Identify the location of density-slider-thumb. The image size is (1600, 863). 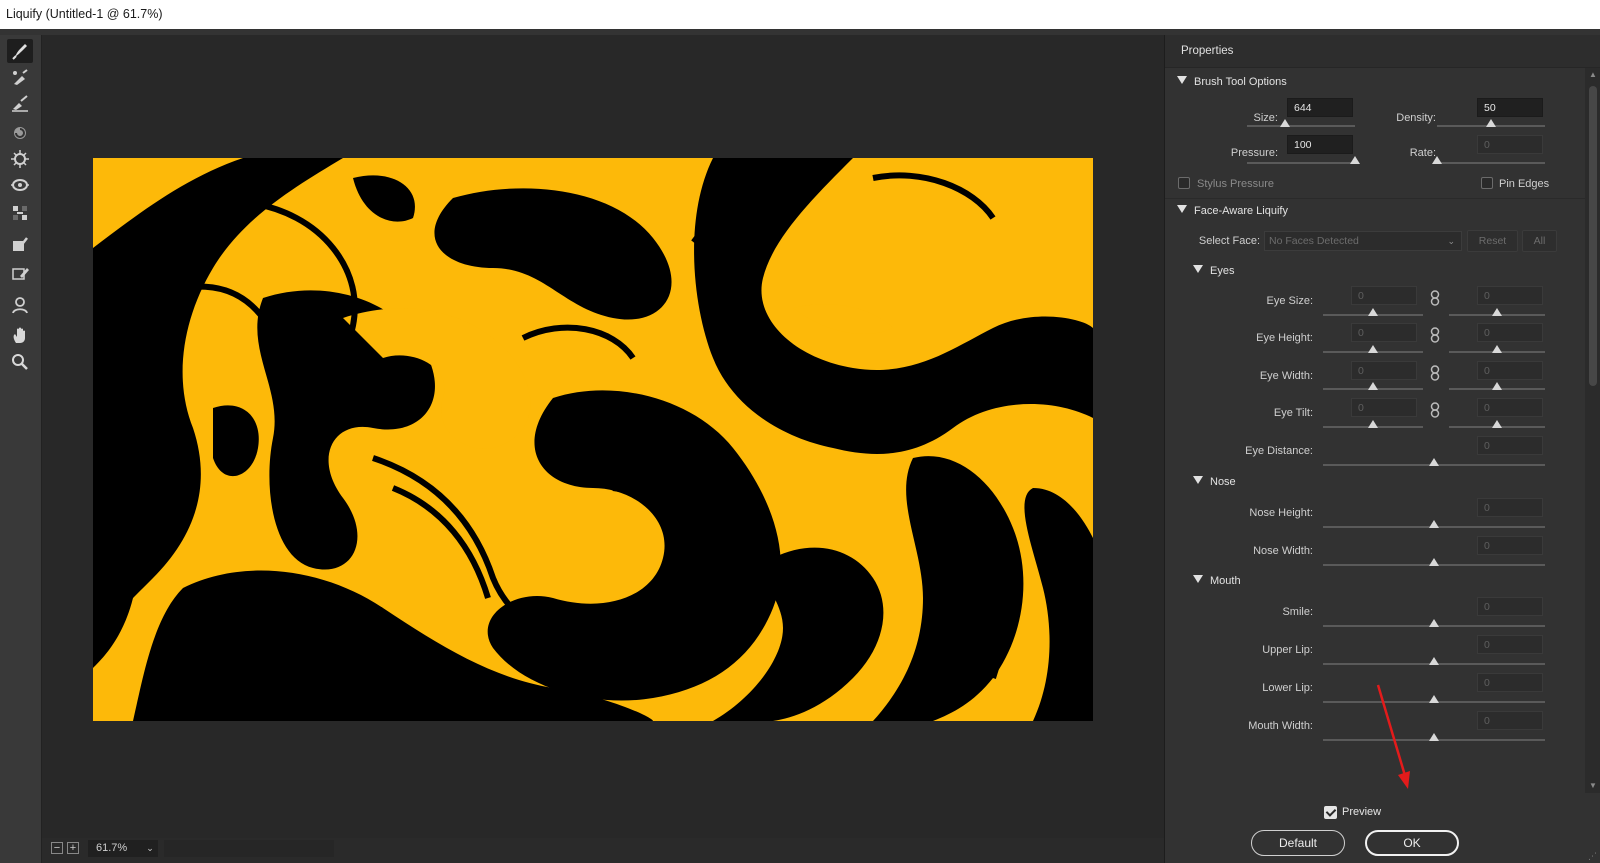
(1491, 123).